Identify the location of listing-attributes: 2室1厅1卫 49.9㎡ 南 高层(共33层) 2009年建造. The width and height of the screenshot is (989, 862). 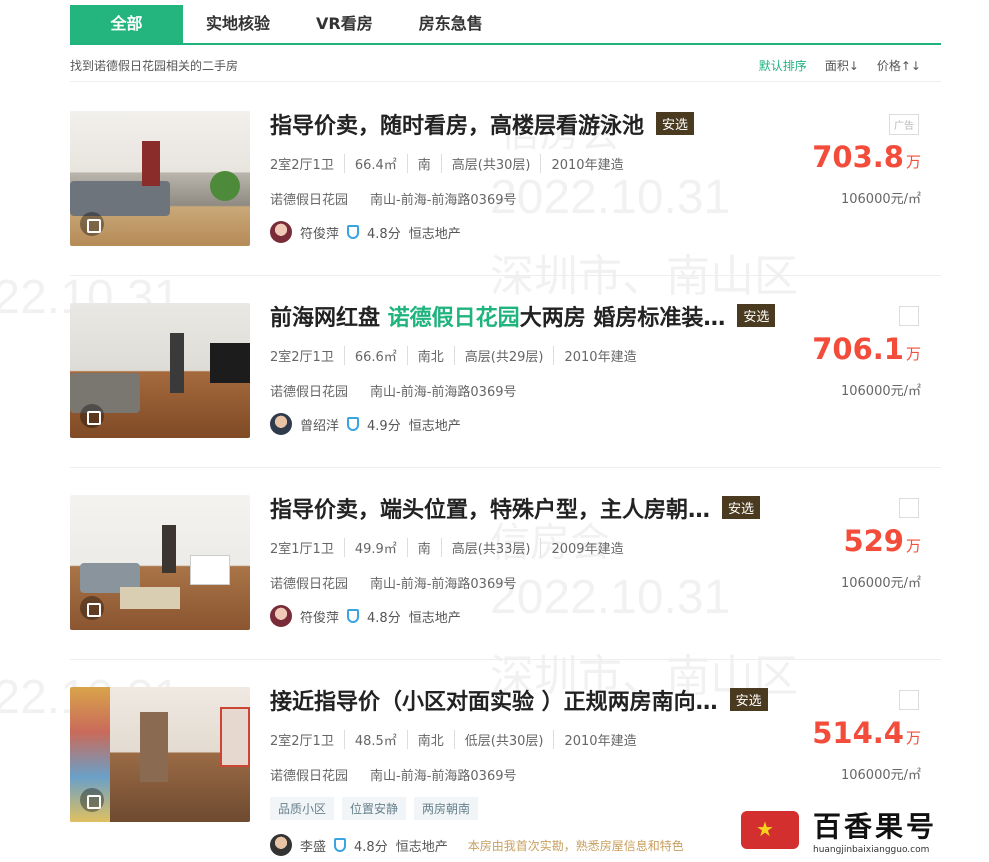
(452, 547).